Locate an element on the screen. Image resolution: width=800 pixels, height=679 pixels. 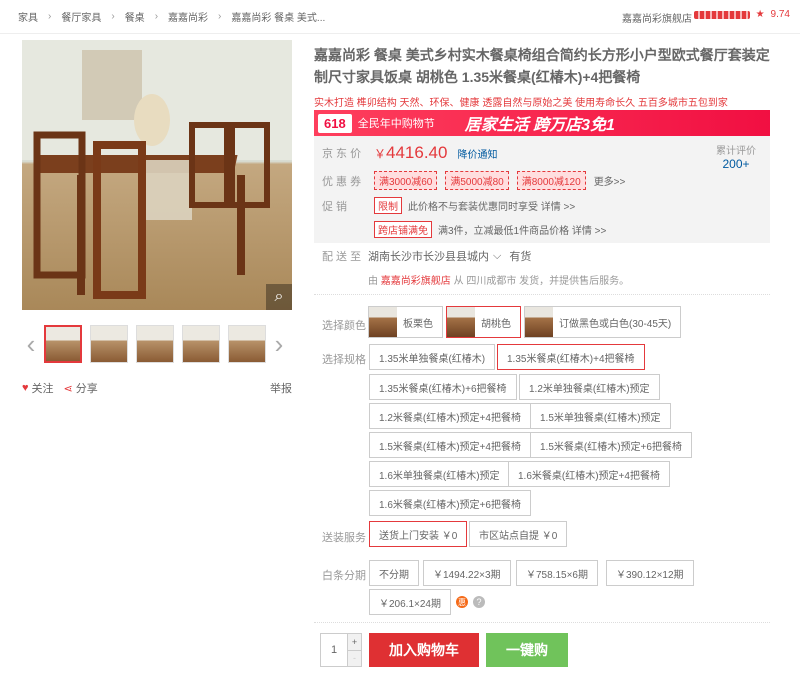
installment-option: ￥390.12×12期 is located at coordinates (650, 573).